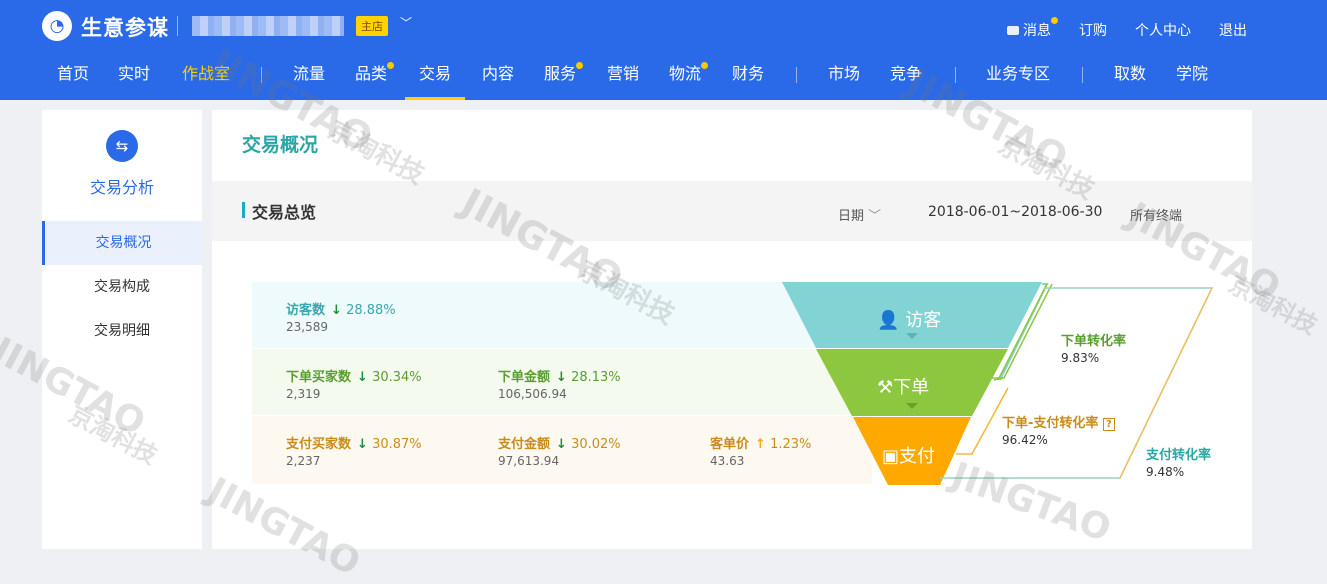 The width and height of the screenshot is (1327, 584). I want to click on logout-link: 退出, so click(1233, 30).